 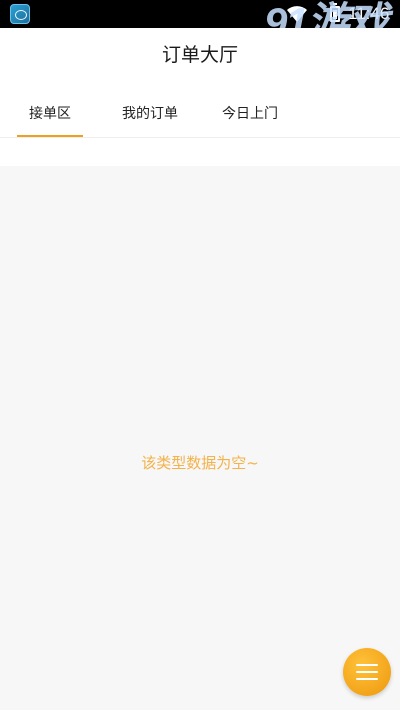 I want to click on wifi-icon, so click(x=297, y=14).